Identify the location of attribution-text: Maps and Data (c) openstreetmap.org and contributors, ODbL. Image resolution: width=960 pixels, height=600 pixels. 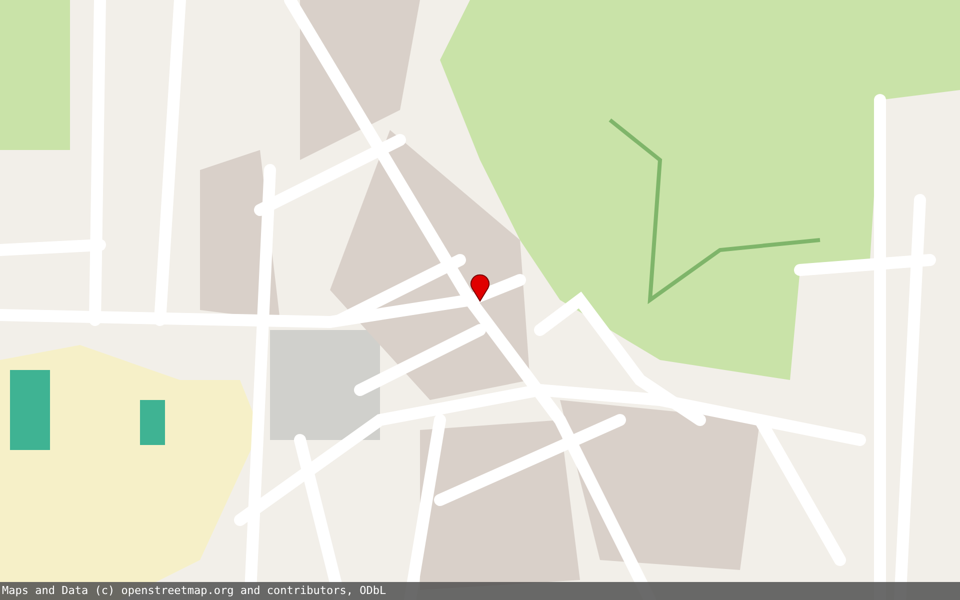
(480, 591).